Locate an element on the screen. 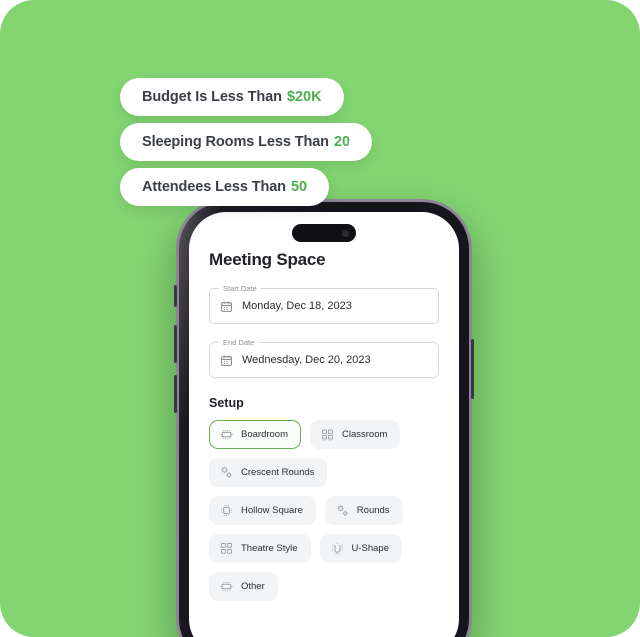 Image resolution: width=640 pixels, height=637 pixels. condition-label: Budget Is Less Than is located at coordinates (212, 97).